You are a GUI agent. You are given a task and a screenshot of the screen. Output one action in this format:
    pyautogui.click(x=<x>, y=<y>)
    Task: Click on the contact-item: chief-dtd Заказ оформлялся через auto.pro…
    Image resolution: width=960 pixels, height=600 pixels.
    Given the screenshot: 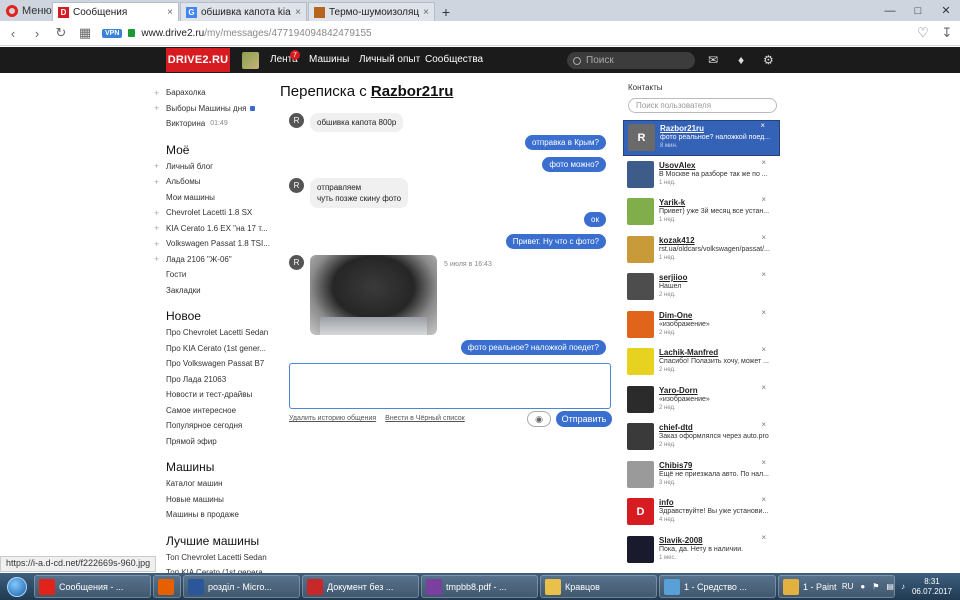 What is the action you would take?
    pyautogui.click(x=701, y=438)
    